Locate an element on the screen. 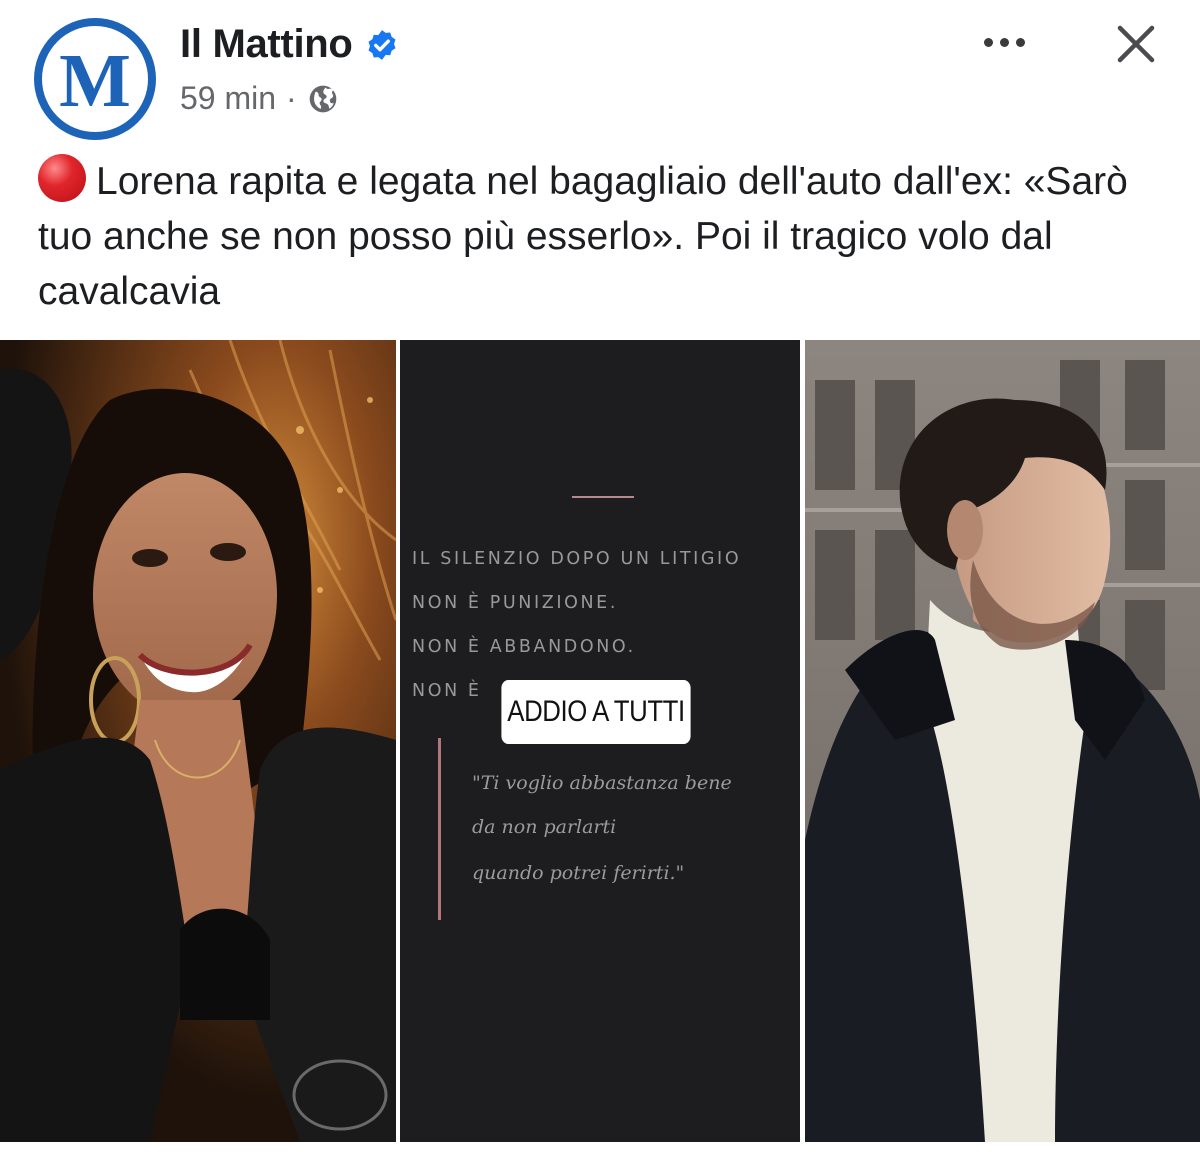  post-header: M Il Mattino 59 min · is located at coordinates (600, 70).